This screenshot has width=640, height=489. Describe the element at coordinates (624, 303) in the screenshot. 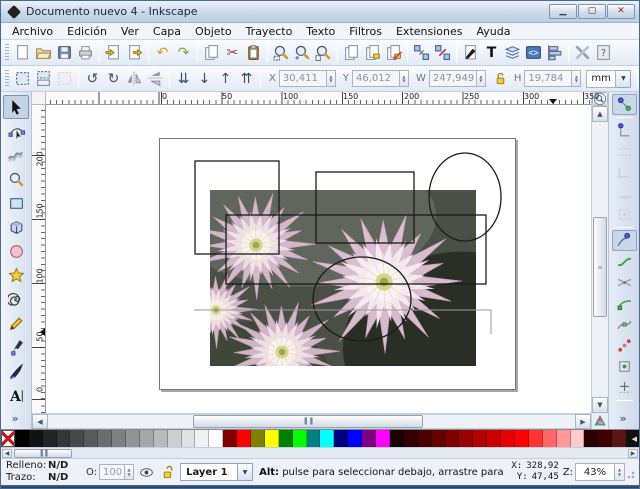

I see `snap-cusp-nodes-button` at that location.